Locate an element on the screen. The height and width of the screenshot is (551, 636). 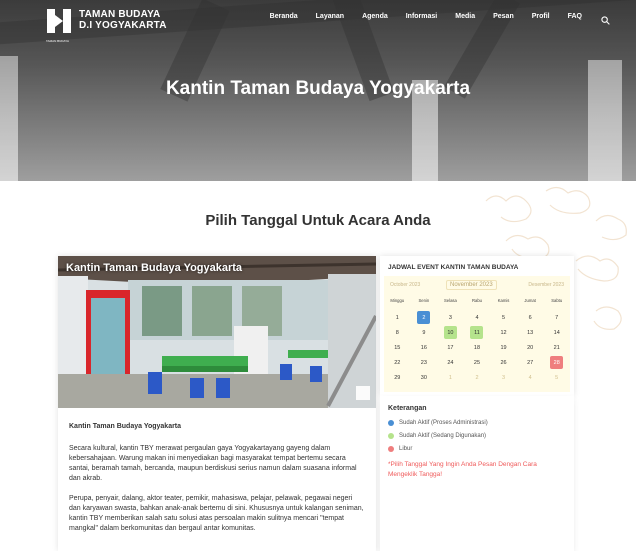
calendar-day: 13 is located at coordinates (530, 332).